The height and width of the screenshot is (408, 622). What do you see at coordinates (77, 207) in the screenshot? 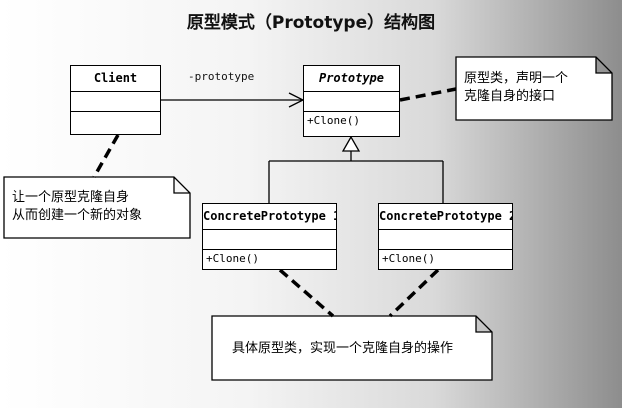
I see `client-note: 让一个原型克隆自身 从而创建一个新的对象` at bounding box center [77, 207].